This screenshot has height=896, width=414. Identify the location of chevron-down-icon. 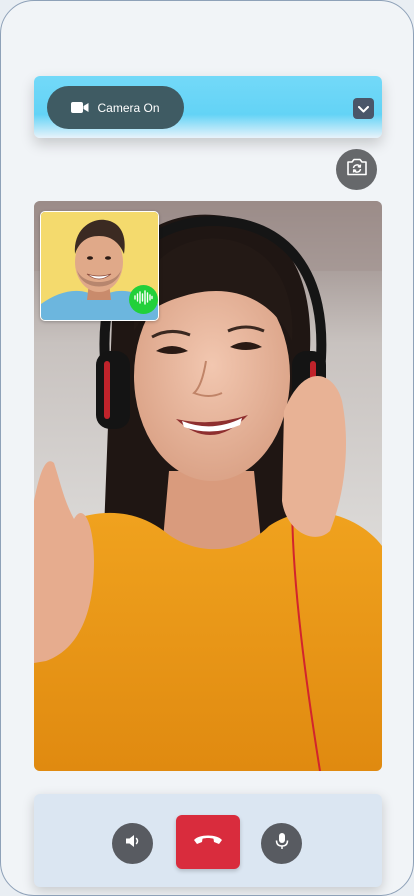
(363, 109).